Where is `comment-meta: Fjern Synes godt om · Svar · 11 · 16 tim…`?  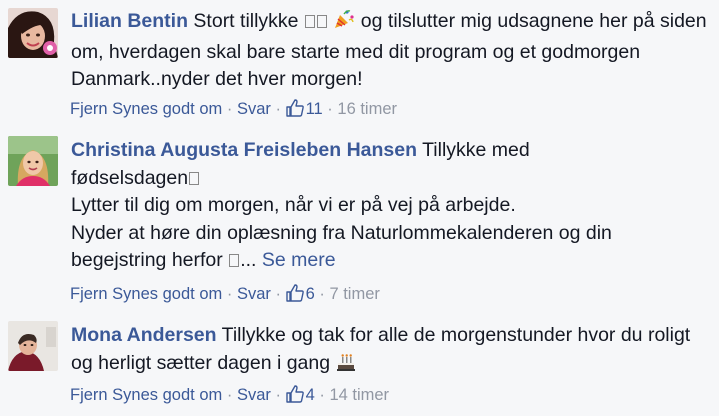
comment-meta: Fjern Synes godt om · Svar · 11 · 16 tim… is located at coordinates (233, 110).